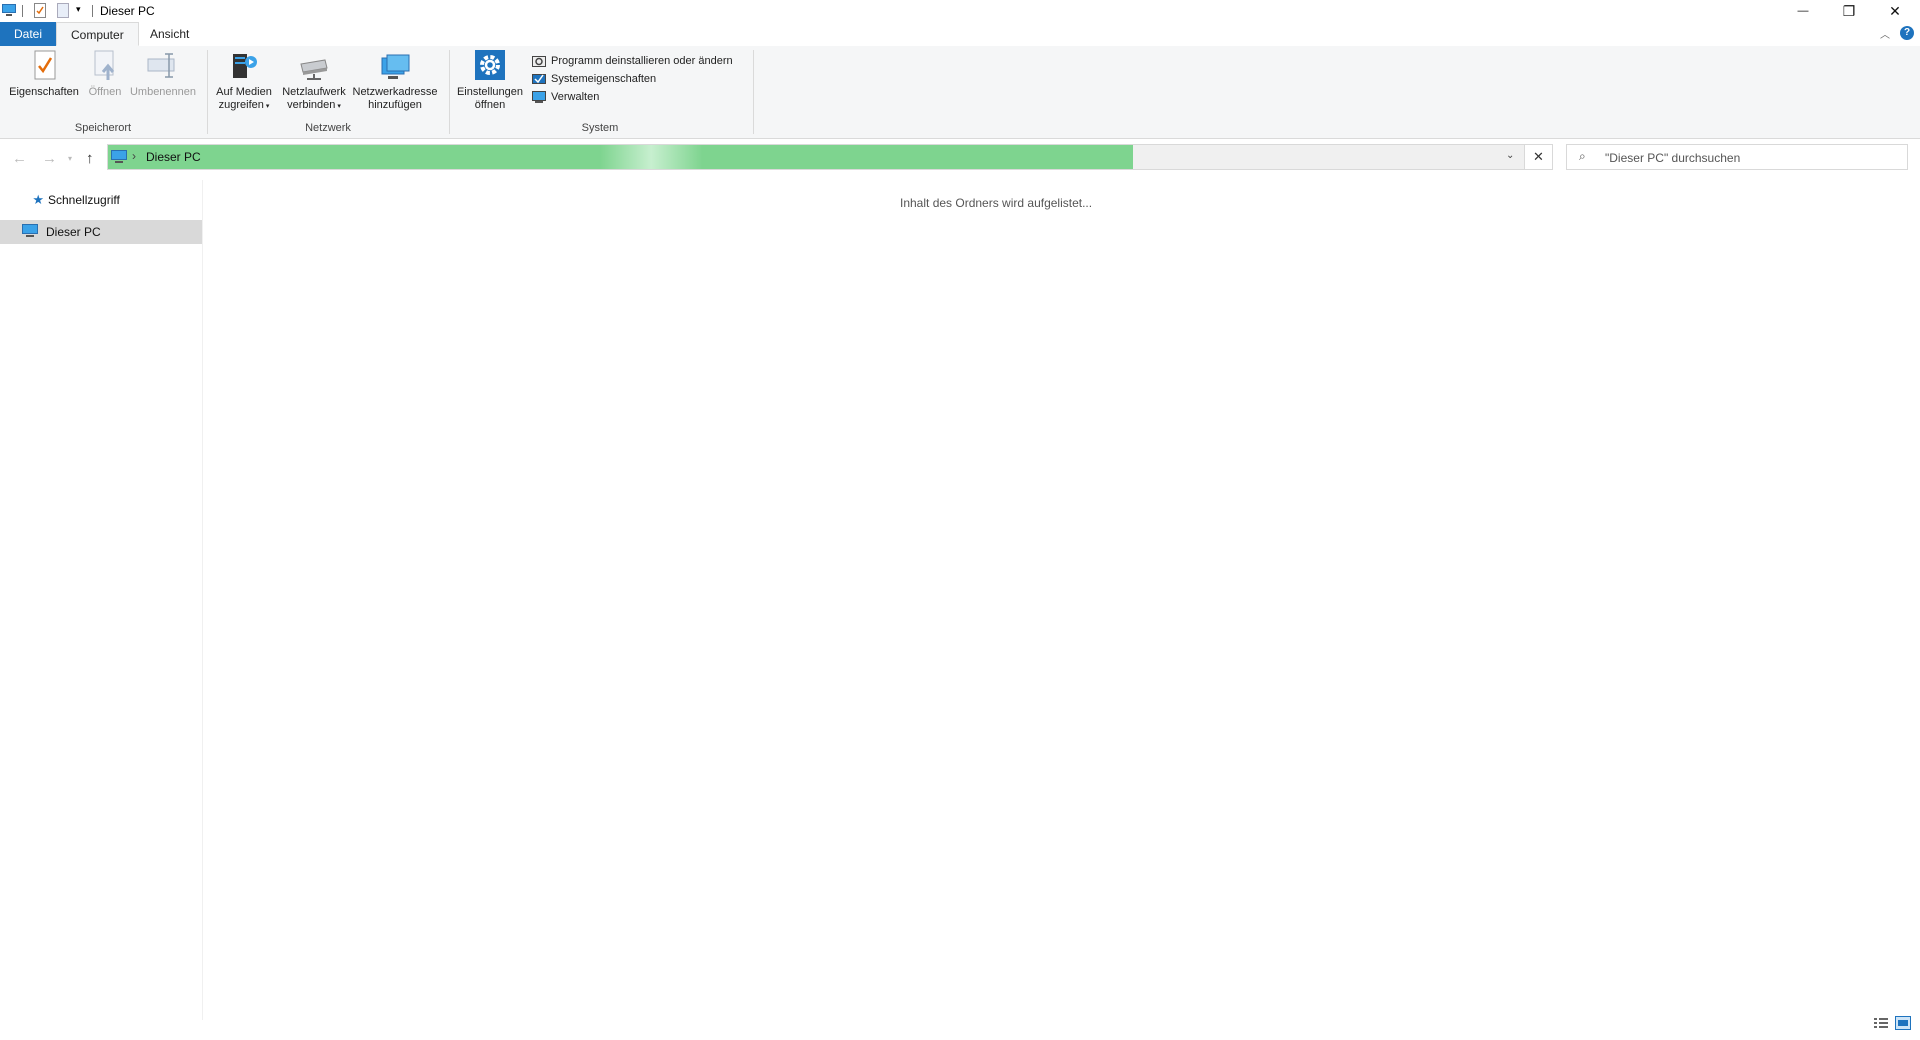 The image size is (1920, 1040). What do you see at coordinates (244, 66) in the screenshot?
I see `media-server-icon` at bounding box center [244, 66].